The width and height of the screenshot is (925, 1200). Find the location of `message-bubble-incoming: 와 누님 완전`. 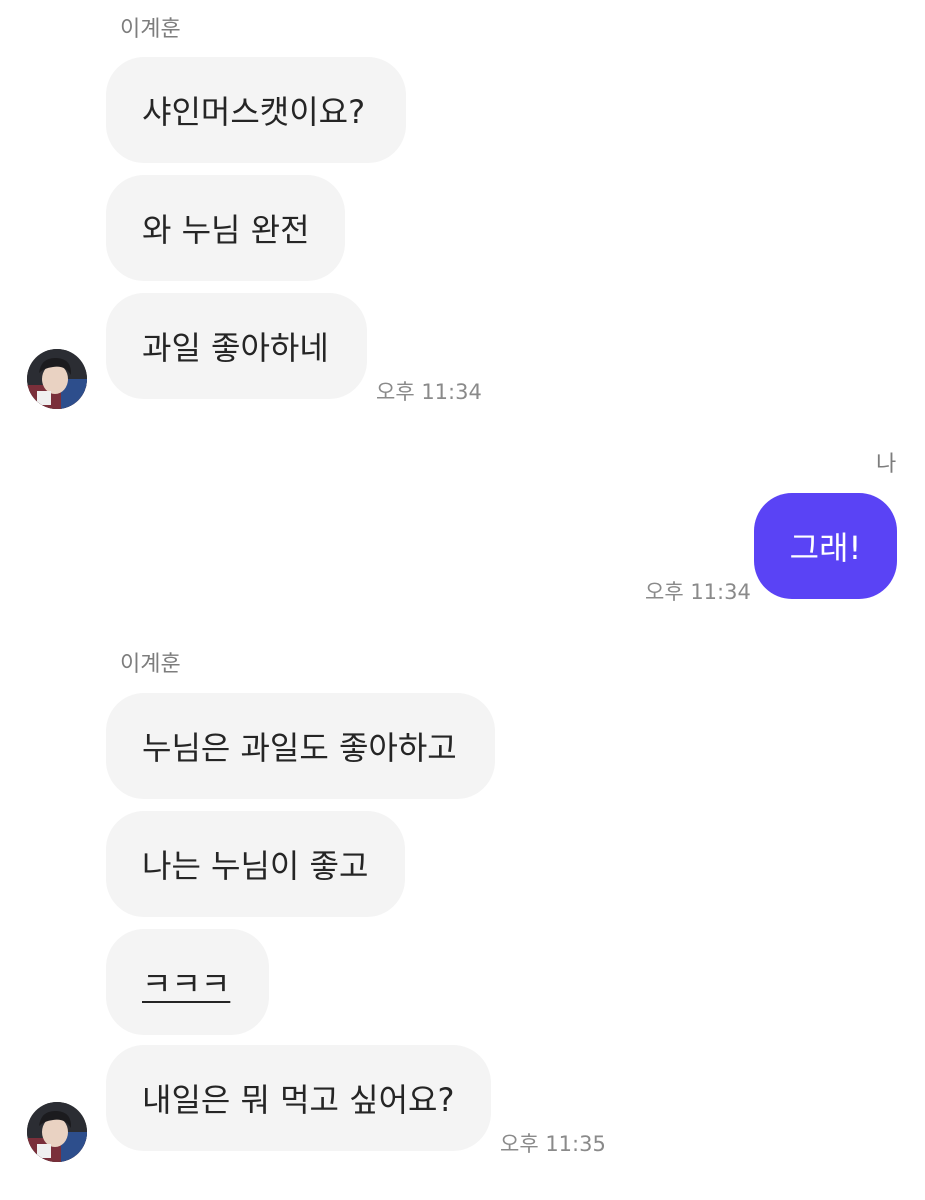

message-bubble-incoming: 와 누님 완전 is located at coordinates (225, 228).